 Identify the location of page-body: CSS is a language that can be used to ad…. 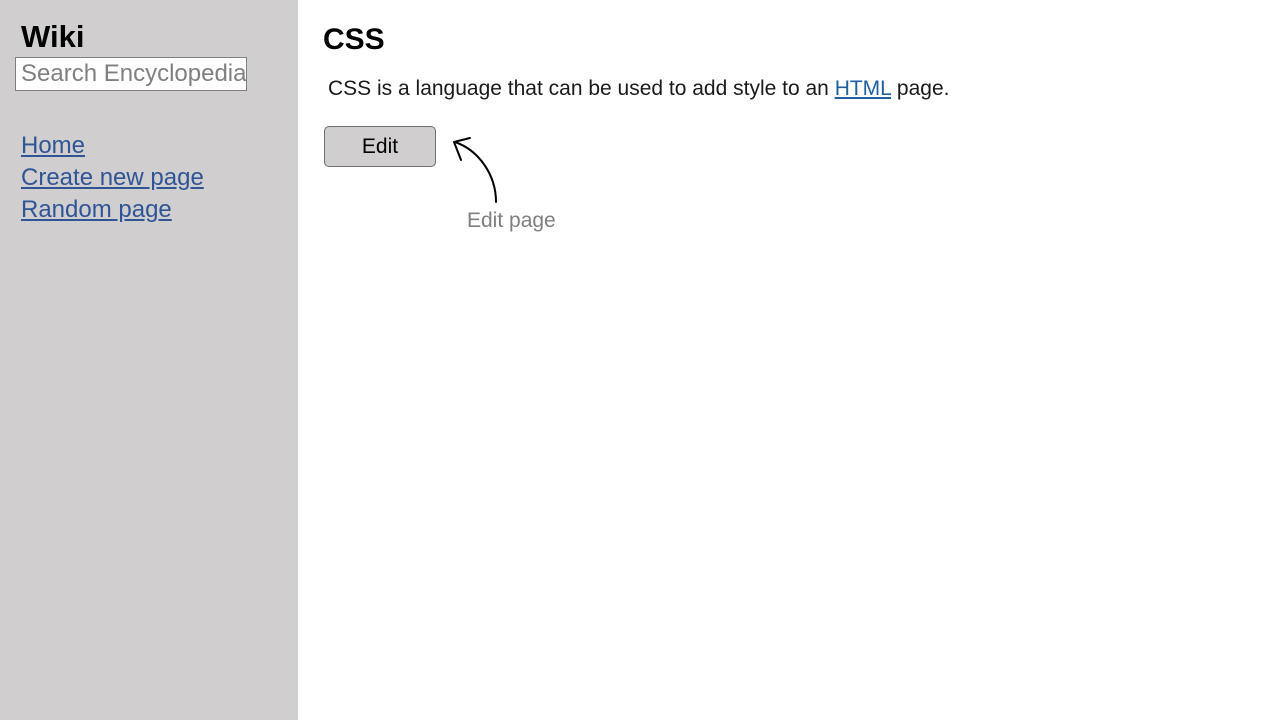
(638, 89).